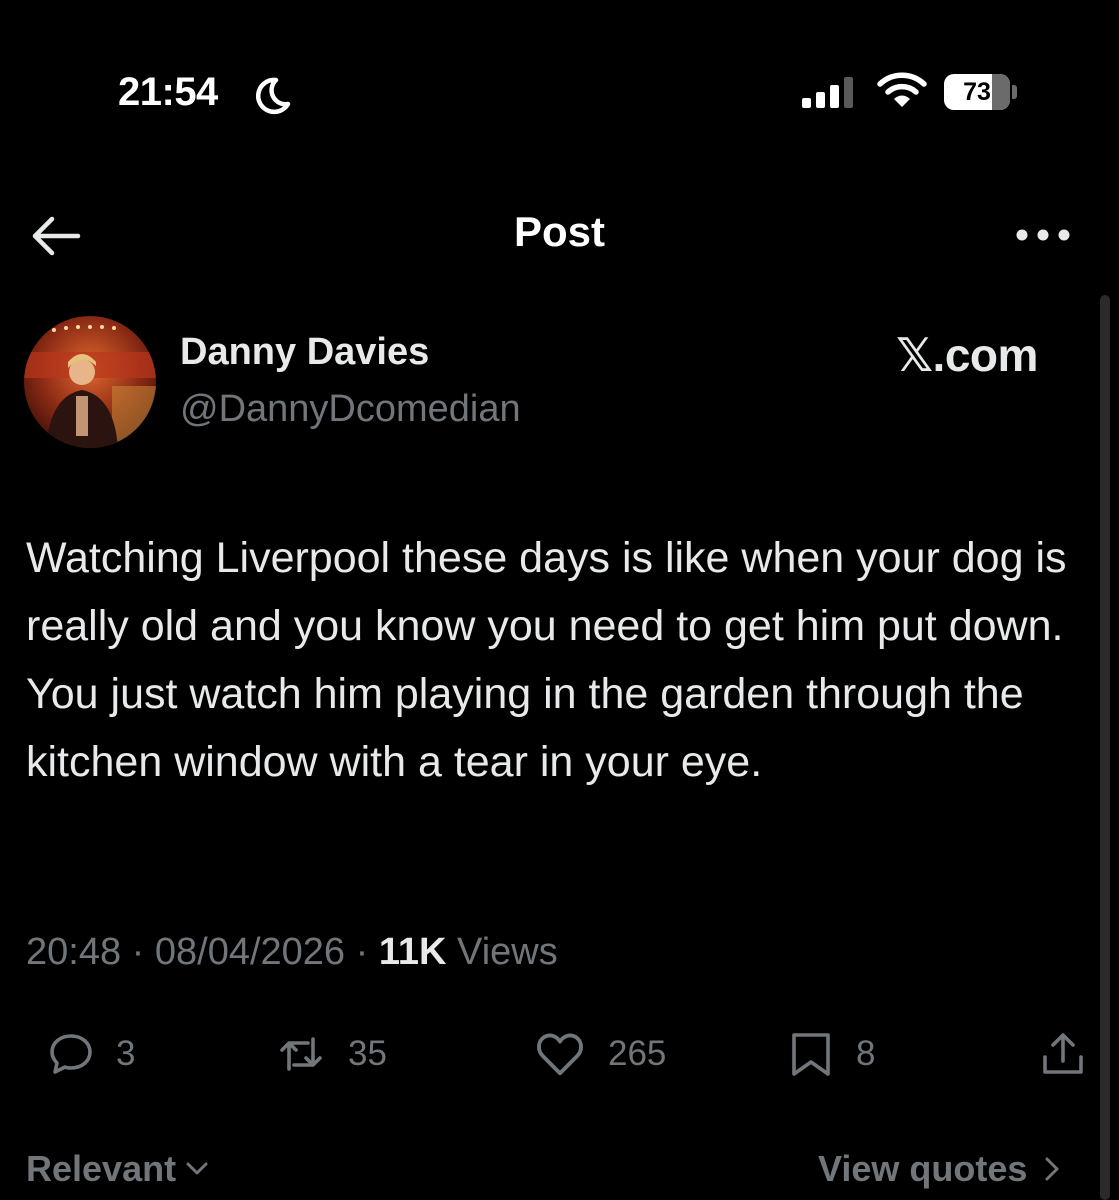  What do you see at coordinates (902, 89) in the screenshot?
I see `wifi-icon` at bounding box center [902, 89].